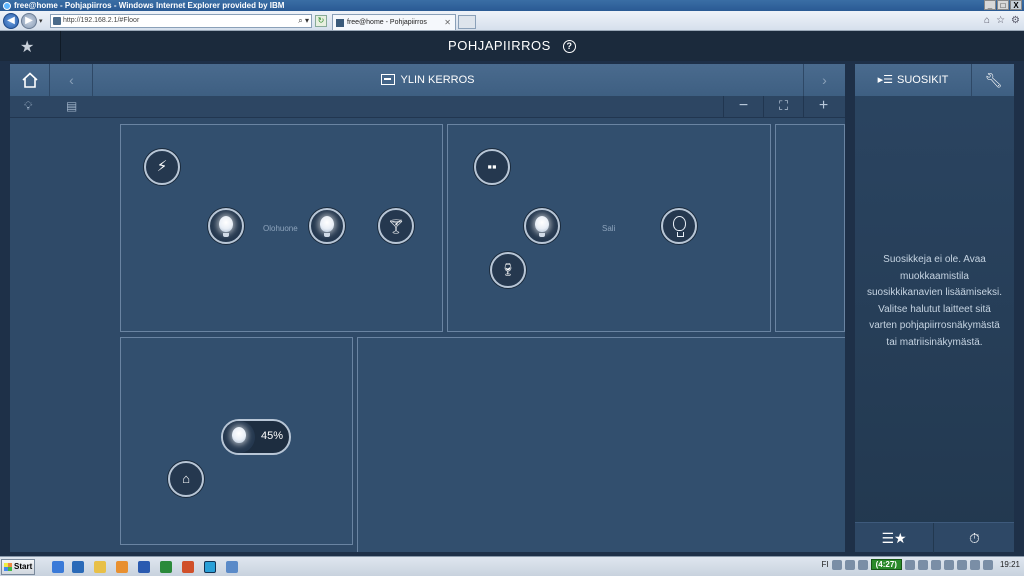 The height and width of the screenshot is (576, 1024). Describe the element at coordinates (508, 270) in the screenshot. I see `dinner-scene-device: 🍷︎` at that location.